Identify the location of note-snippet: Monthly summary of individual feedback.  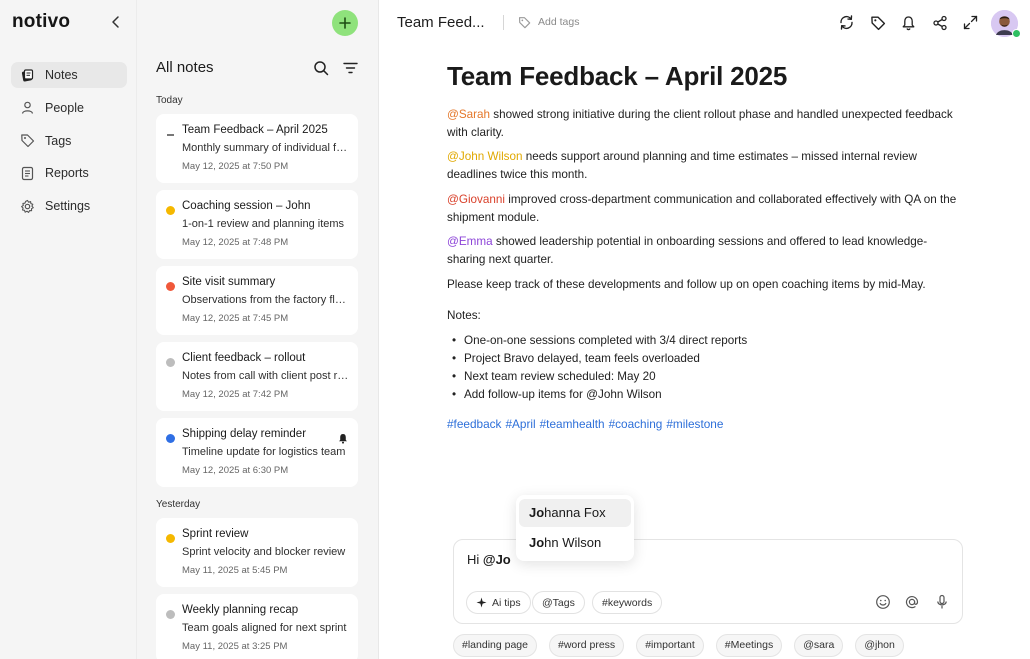
(266, 148).